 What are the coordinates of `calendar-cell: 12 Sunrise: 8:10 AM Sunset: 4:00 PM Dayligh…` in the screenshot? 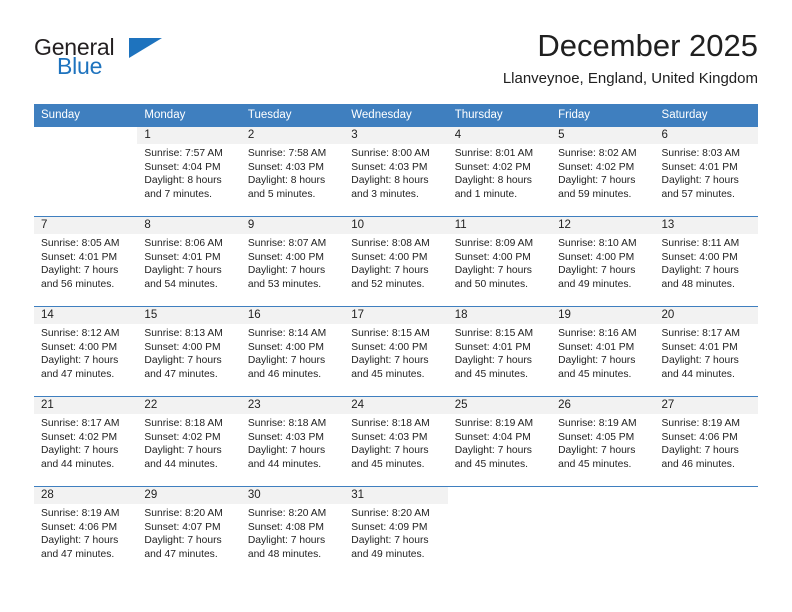 It's located at (603, 261).